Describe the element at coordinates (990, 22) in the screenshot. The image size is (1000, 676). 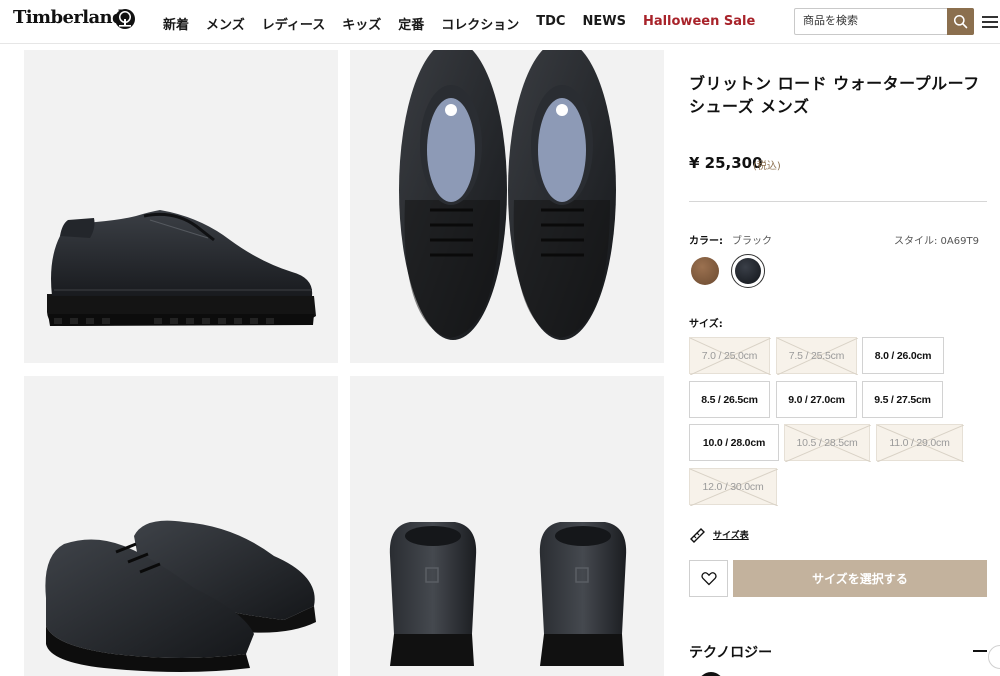
I see `menu-icon` at that location.